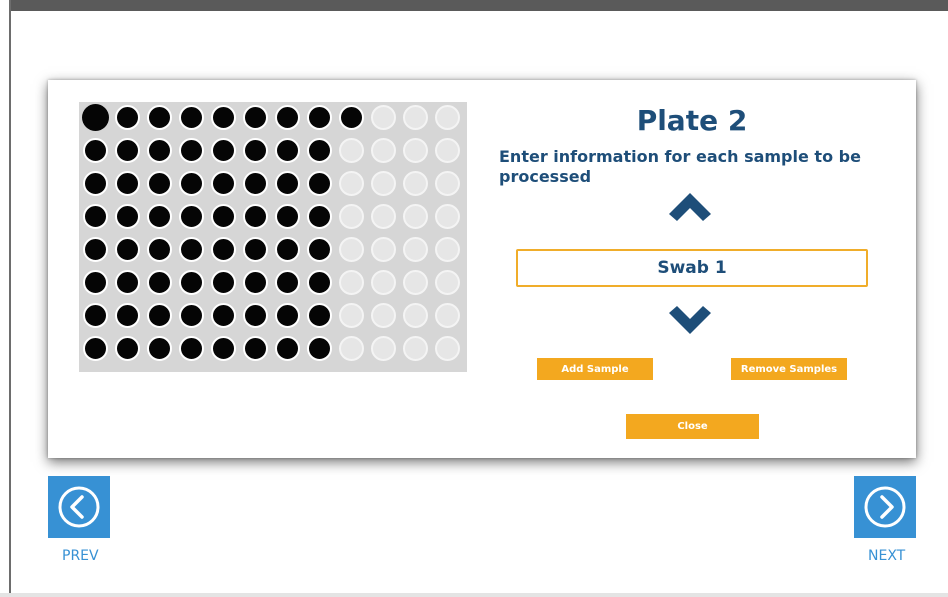 This screenshot has width=948, height=597. What do you see at coordinates (447, 216) in the screenshot?
I see `well-r4-c12` at bounding box center [447, 216].